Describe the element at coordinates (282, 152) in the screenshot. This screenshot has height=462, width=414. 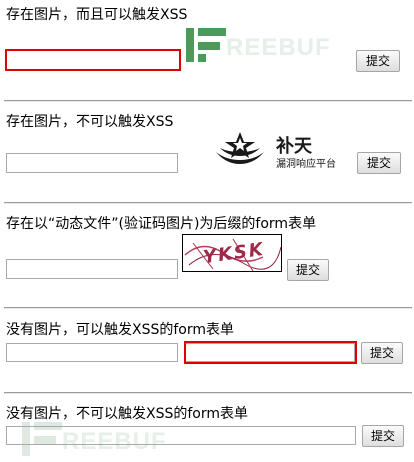
I see `butian-logo: 补天 漏洞响应平台` at that location.